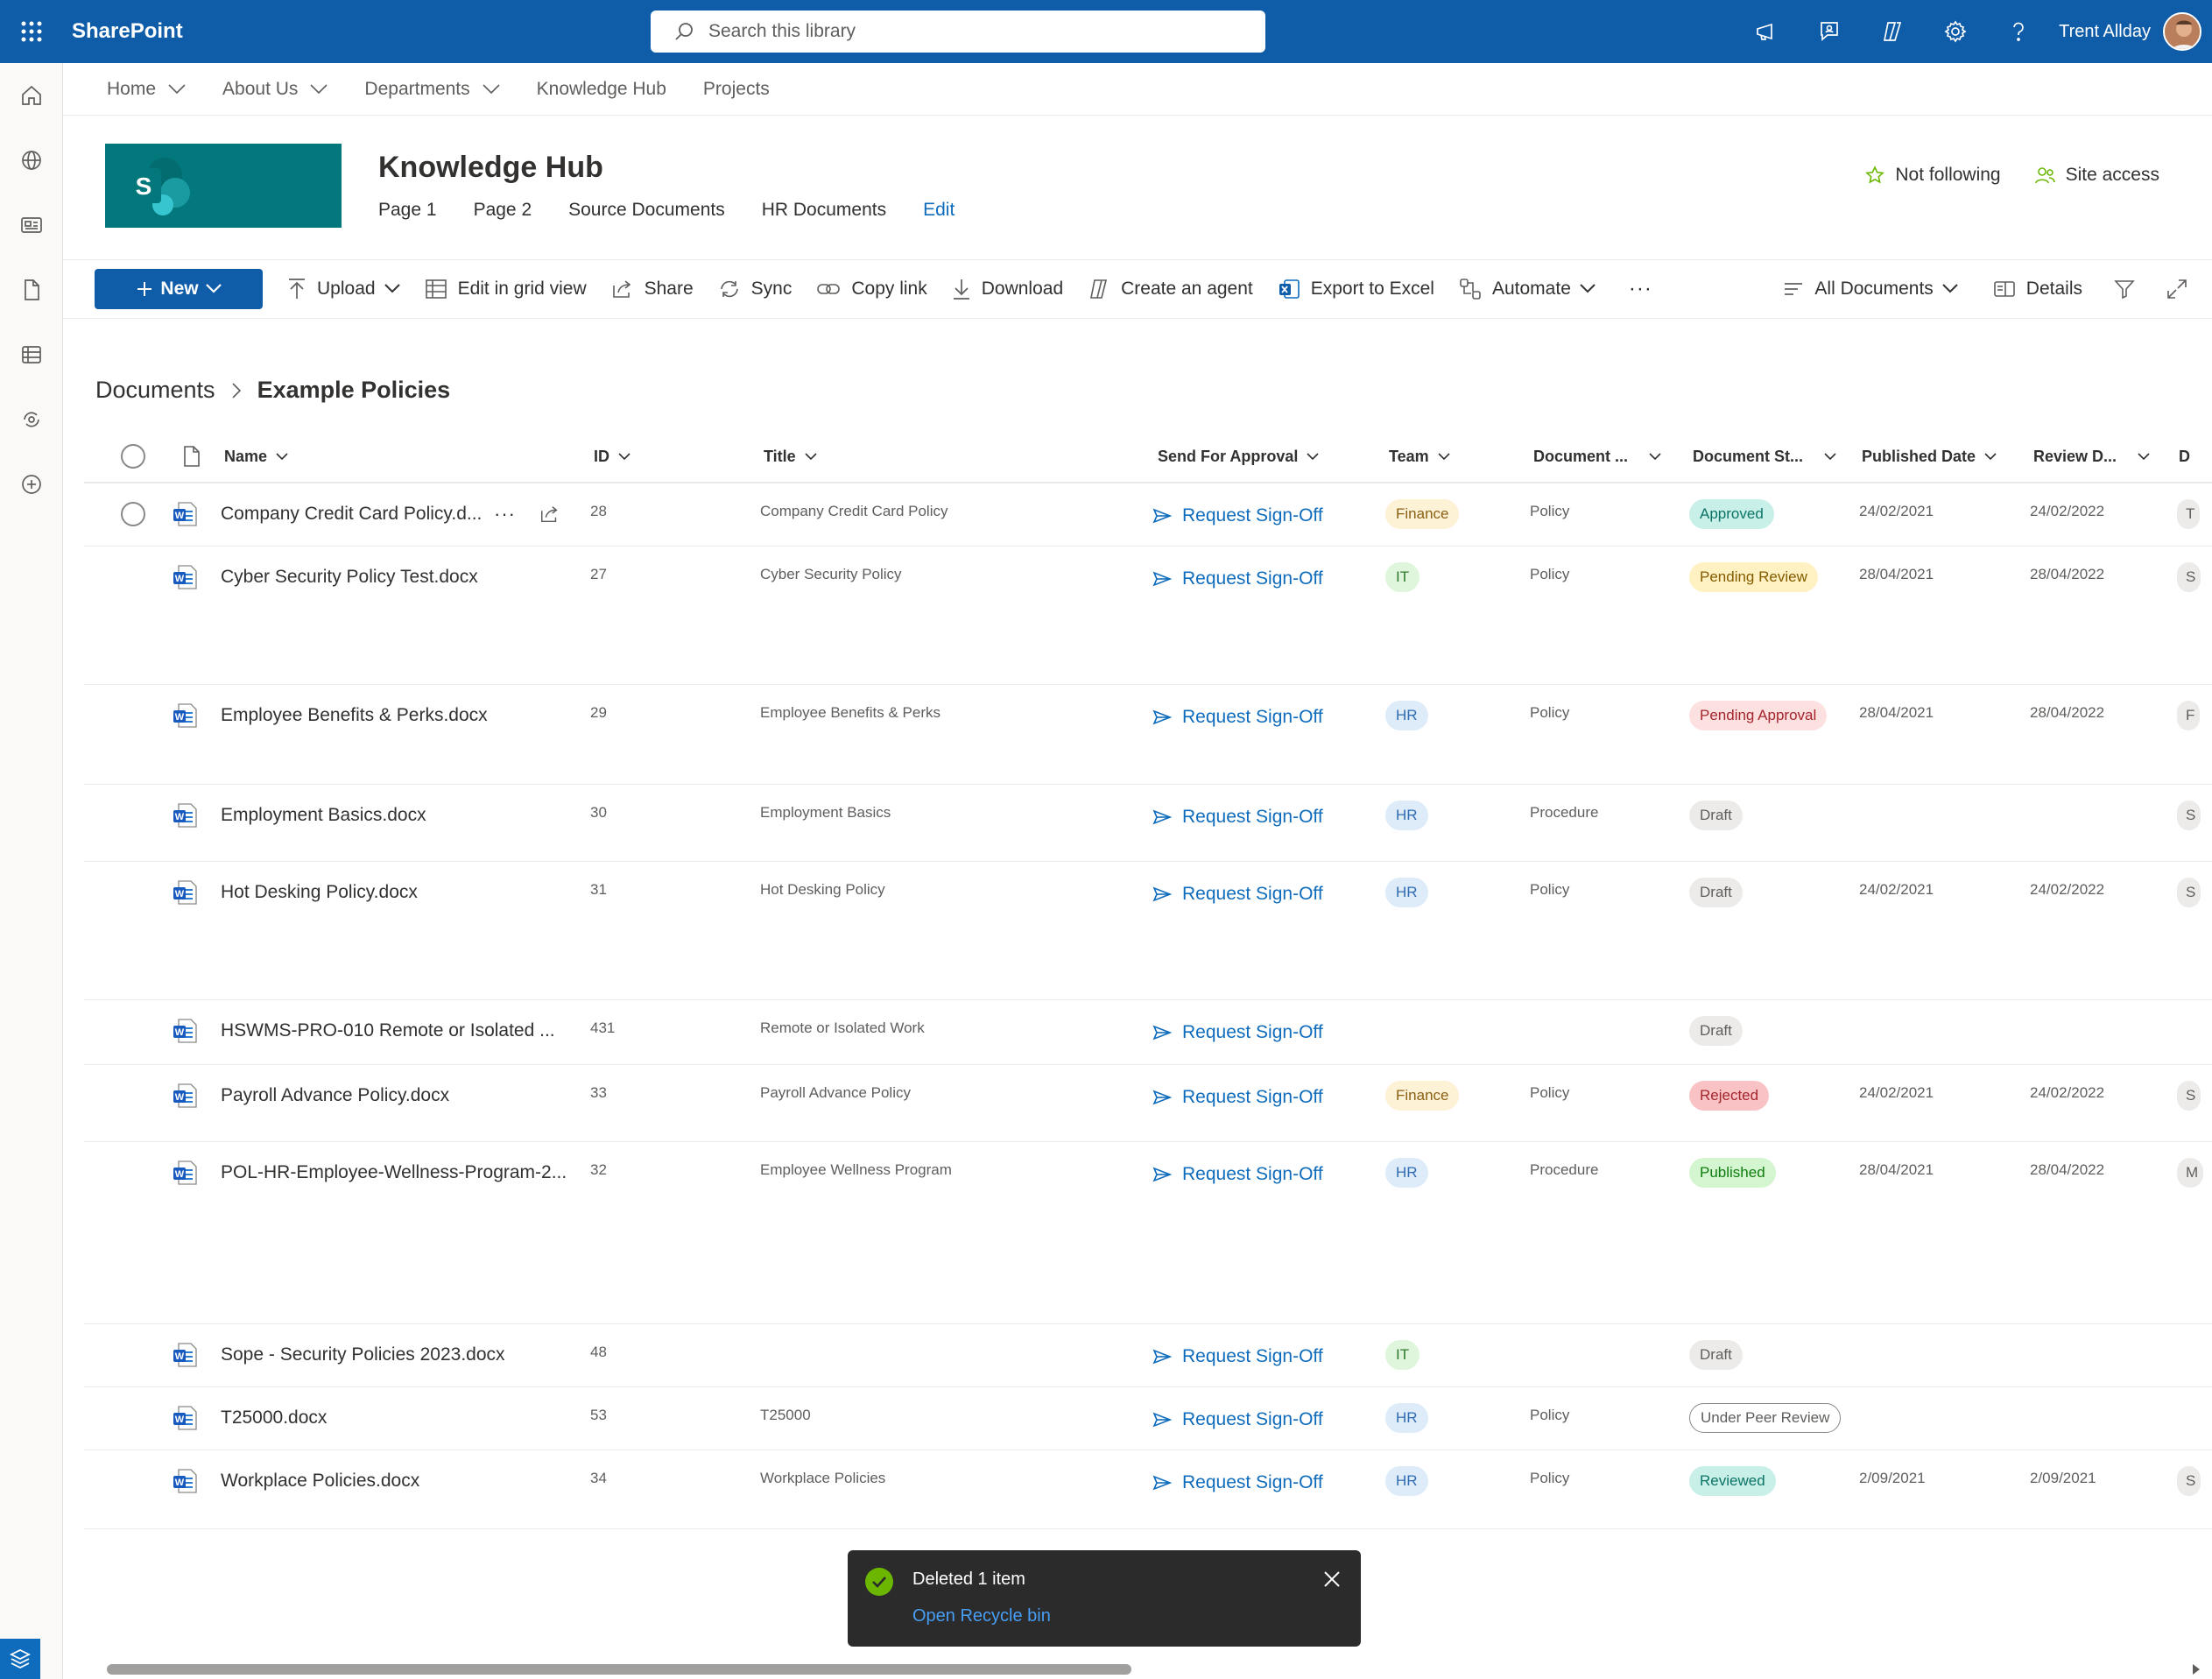 This screenshot has height=1679, width=2212. I want to click on more-commands-button: ···, so click(1640, 289).